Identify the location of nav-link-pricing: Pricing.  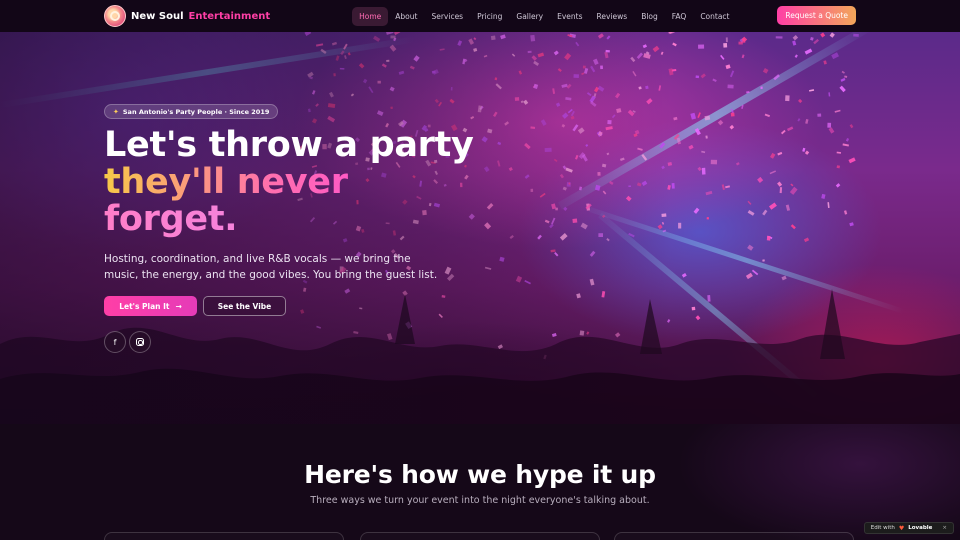
(489, 16).